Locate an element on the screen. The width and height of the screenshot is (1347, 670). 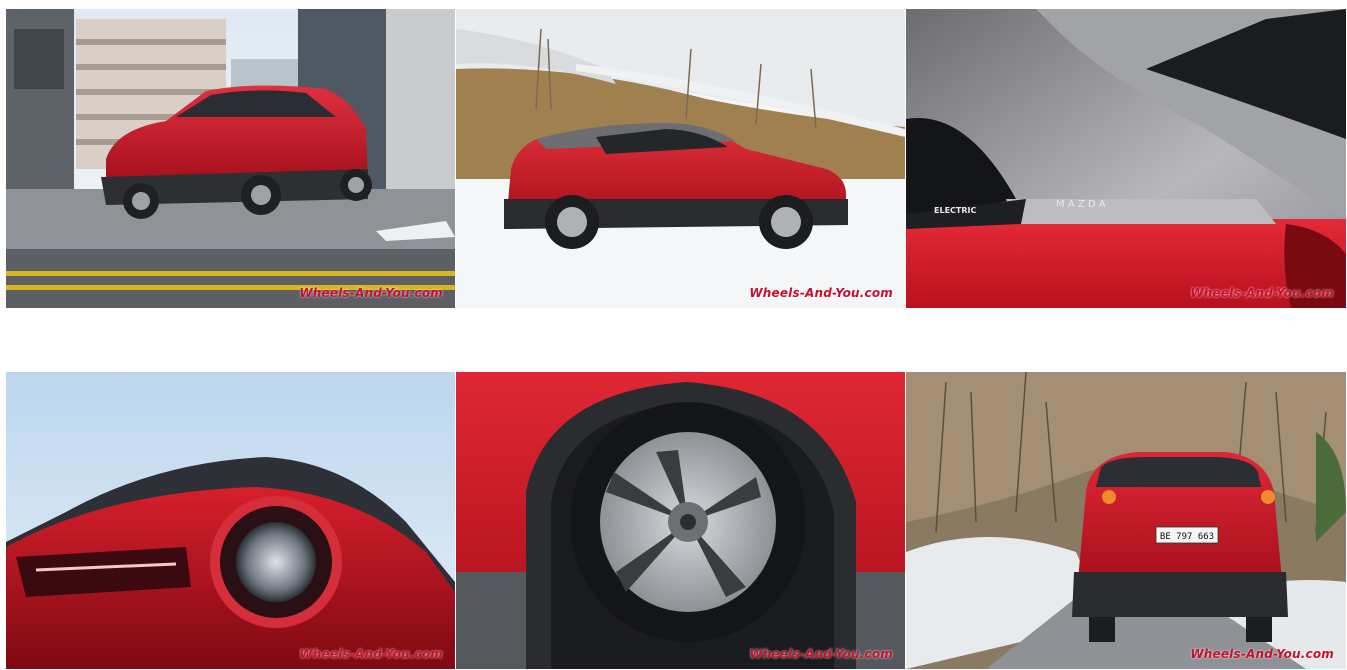
electric-badge-text: ELECTRIC is located at coordinates (955, 210).